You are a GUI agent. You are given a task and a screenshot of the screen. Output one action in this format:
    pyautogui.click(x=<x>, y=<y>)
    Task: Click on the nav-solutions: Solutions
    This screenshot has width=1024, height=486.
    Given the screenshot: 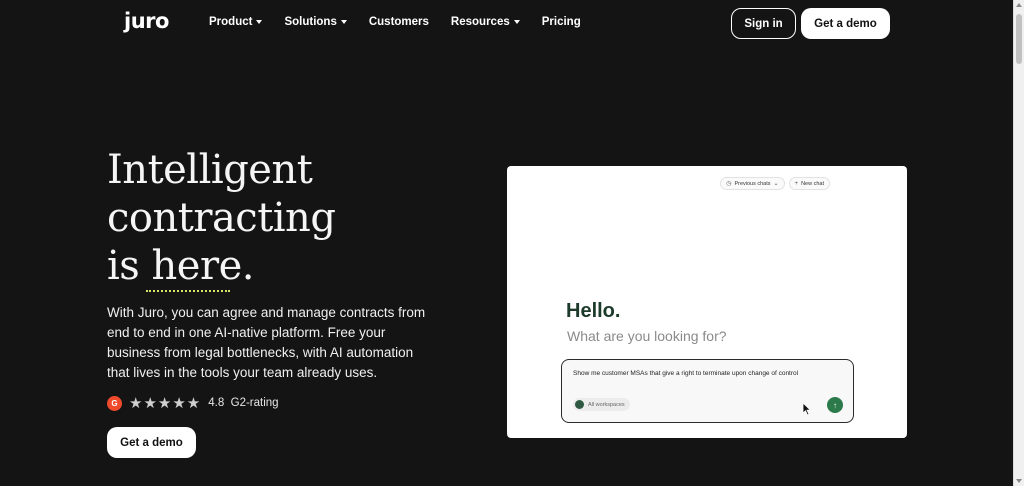 What is the action you would take?
    pyautogui.click(x=315, y=22)
    